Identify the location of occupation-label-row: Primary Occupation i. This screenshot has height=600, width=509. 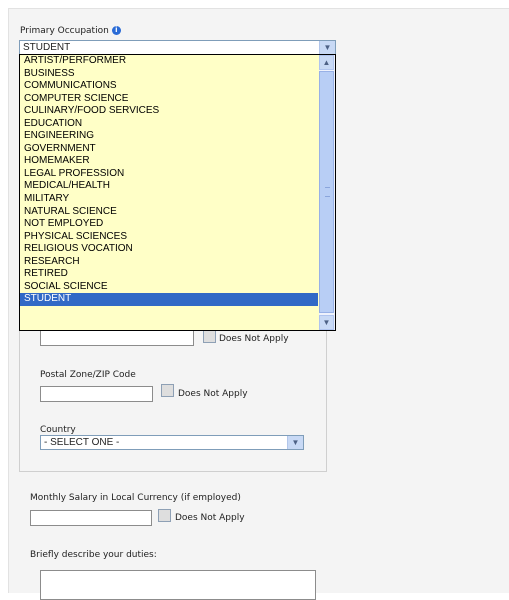
(70, 31).